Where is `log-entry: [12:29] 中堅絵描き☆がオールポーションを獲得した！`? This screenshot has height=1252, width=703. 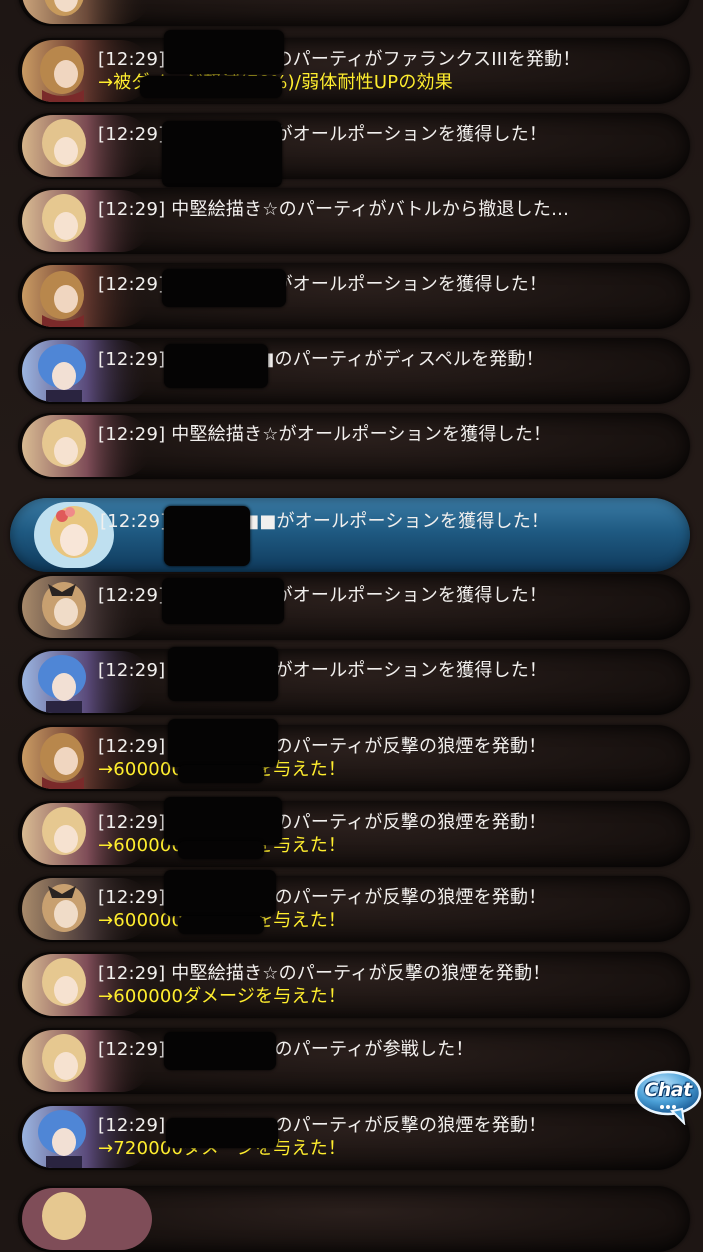
log-entry: [12:29] 中堅絵描き☆がオールポーションを獲得した！ is located at coordinates (354, 446).